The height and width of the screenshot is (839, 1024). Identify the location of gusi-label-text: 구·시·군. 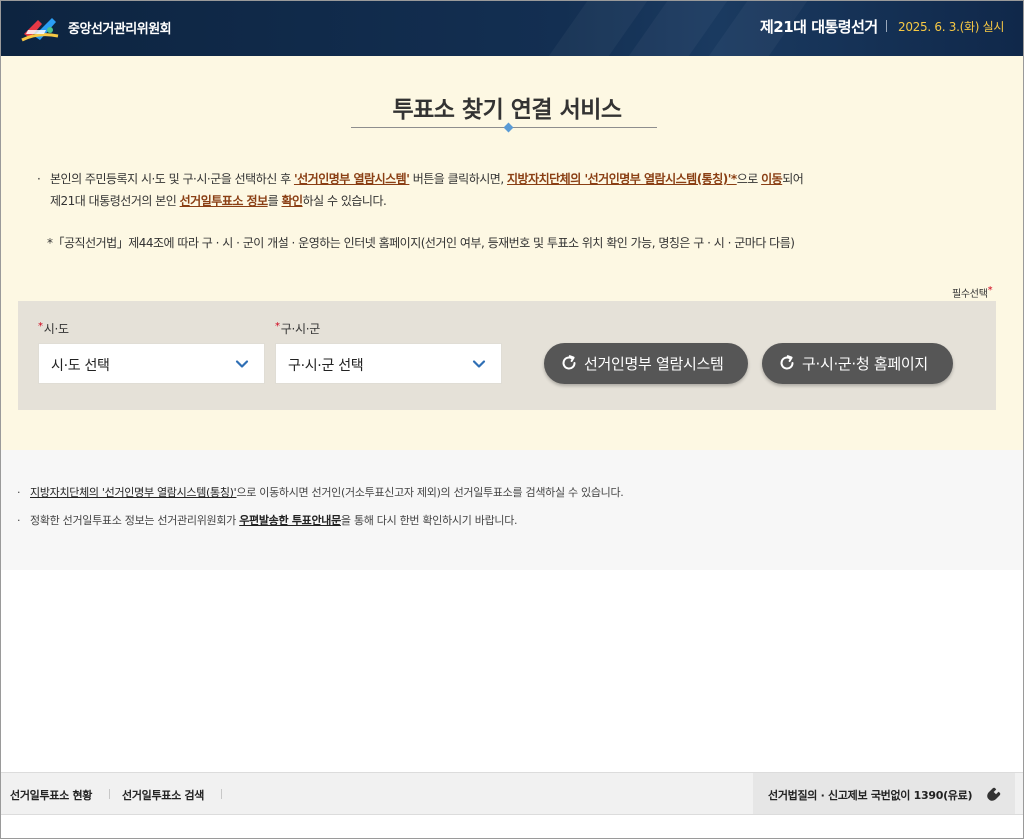
(300, 329).